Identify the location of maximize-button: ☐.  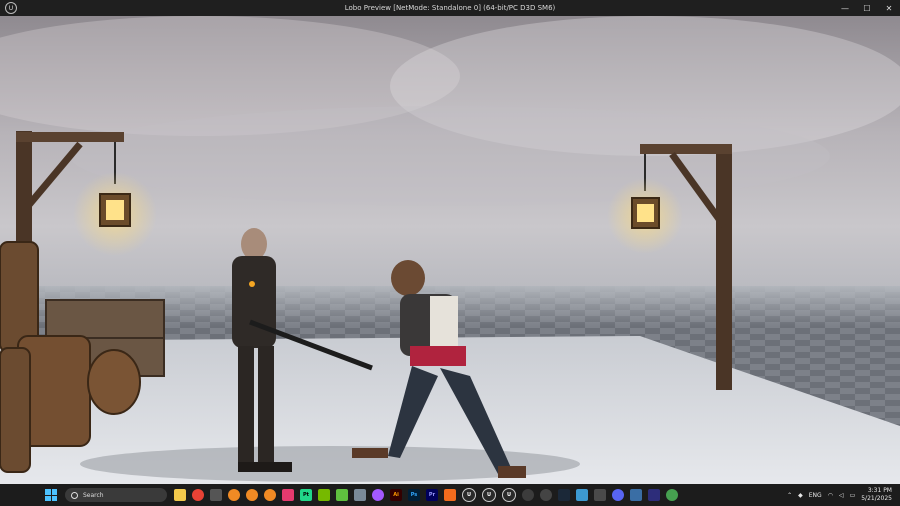
(867, 8).